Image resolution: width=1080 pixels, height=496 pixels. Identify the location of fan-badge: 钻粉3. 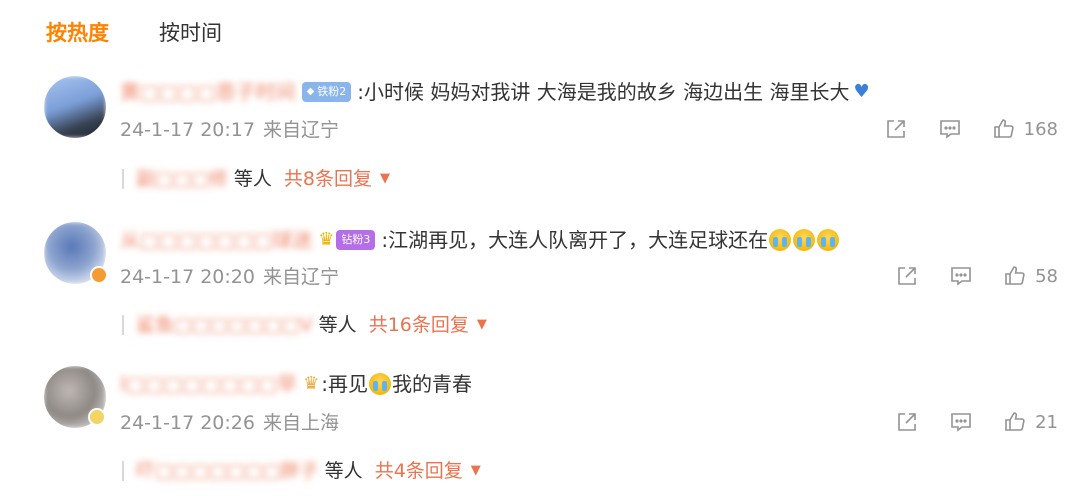
(356, 240).